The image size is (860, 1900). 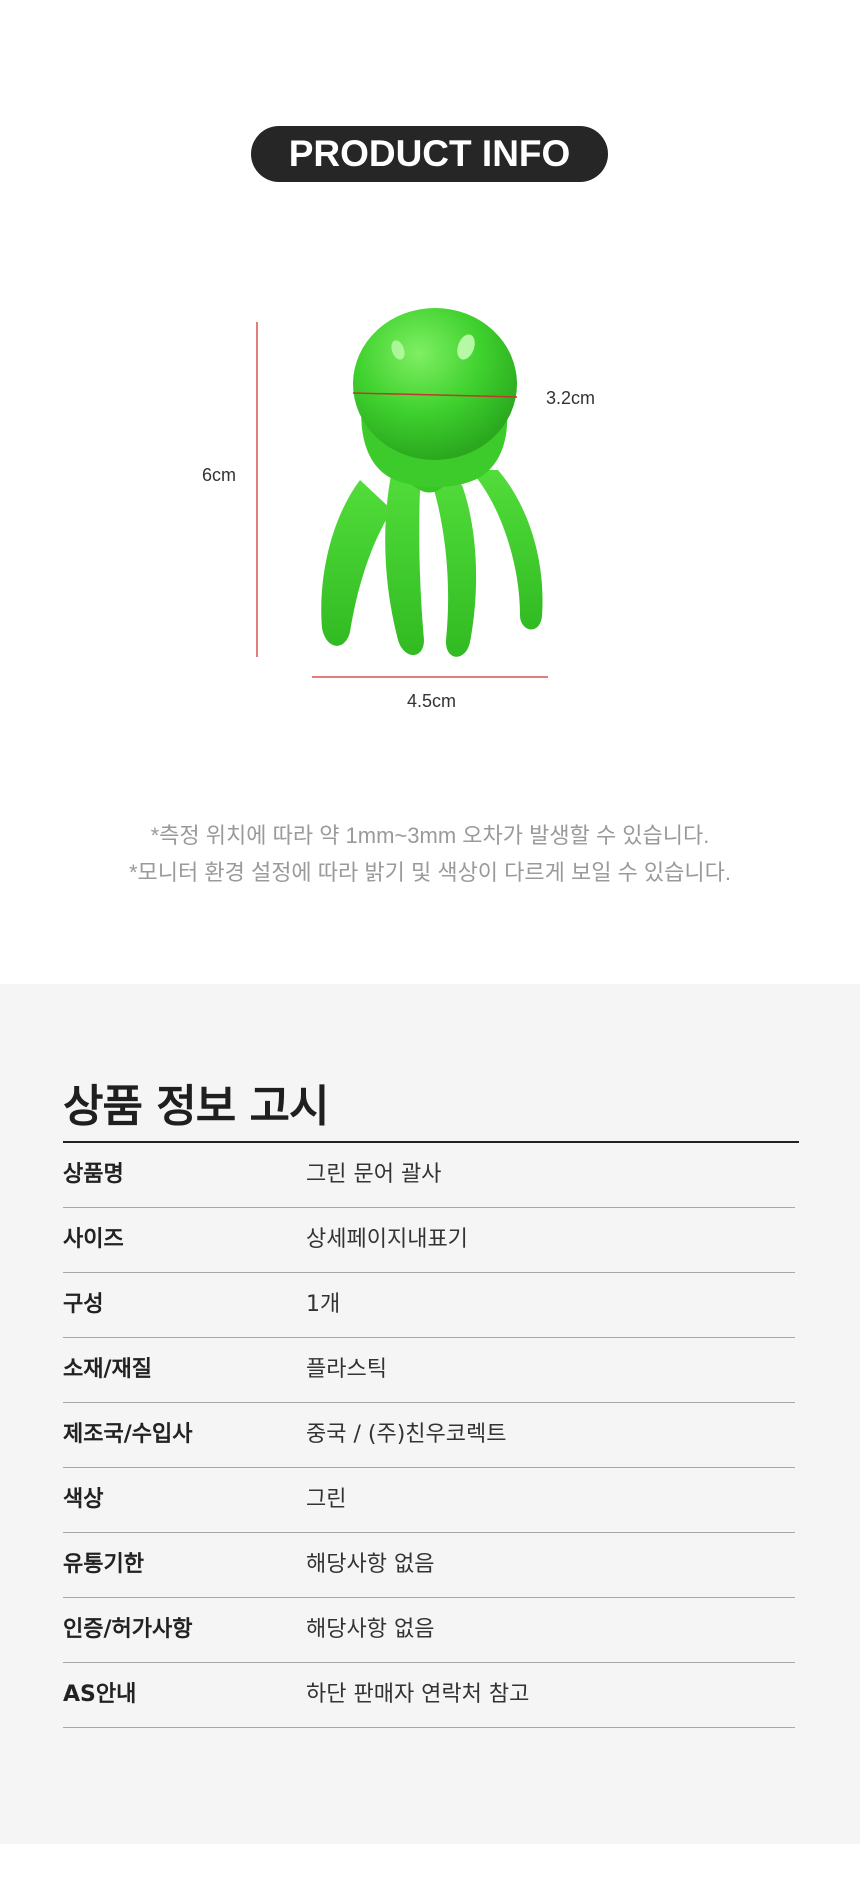 What do you see at coordinates (432, 701) in the screenshot?
I see `width-dimension-label: 4.5cm` at bounding box center [432, 701].